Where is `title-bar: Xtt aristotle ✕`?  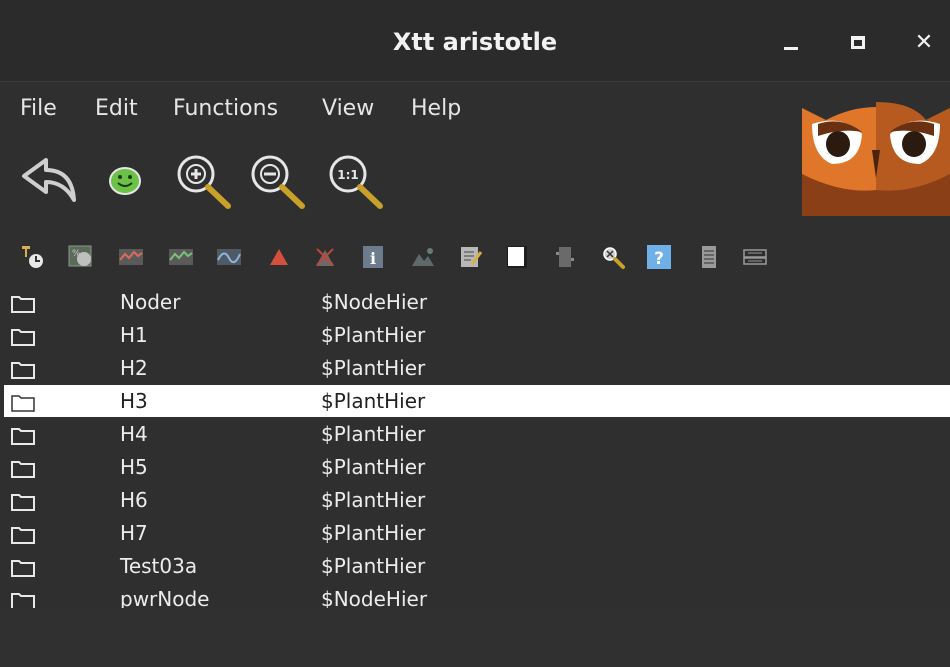 title-bar: Xtt aristotle ✕ is located at coordinates (475, 41).